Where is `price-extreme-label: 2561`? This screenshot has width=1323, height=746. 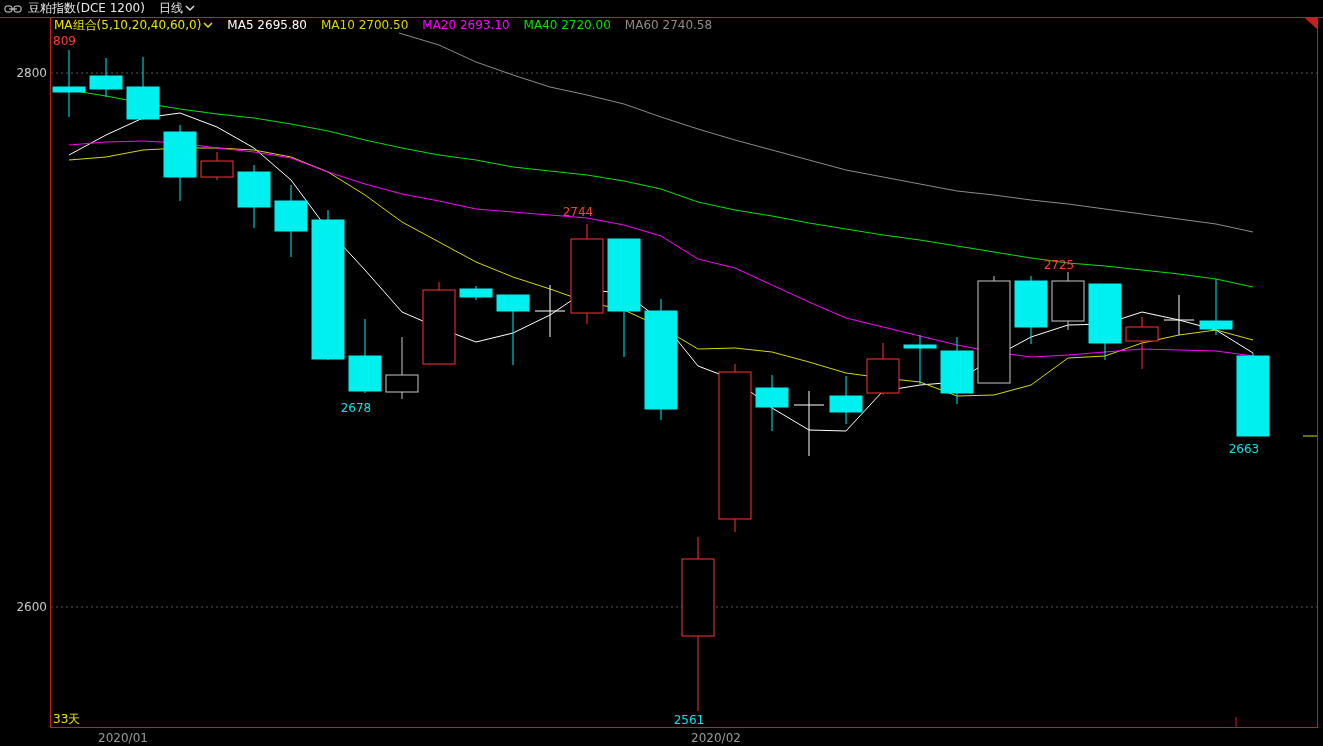
price-extreme-label: 2561 is located at coordinates (689, 720).